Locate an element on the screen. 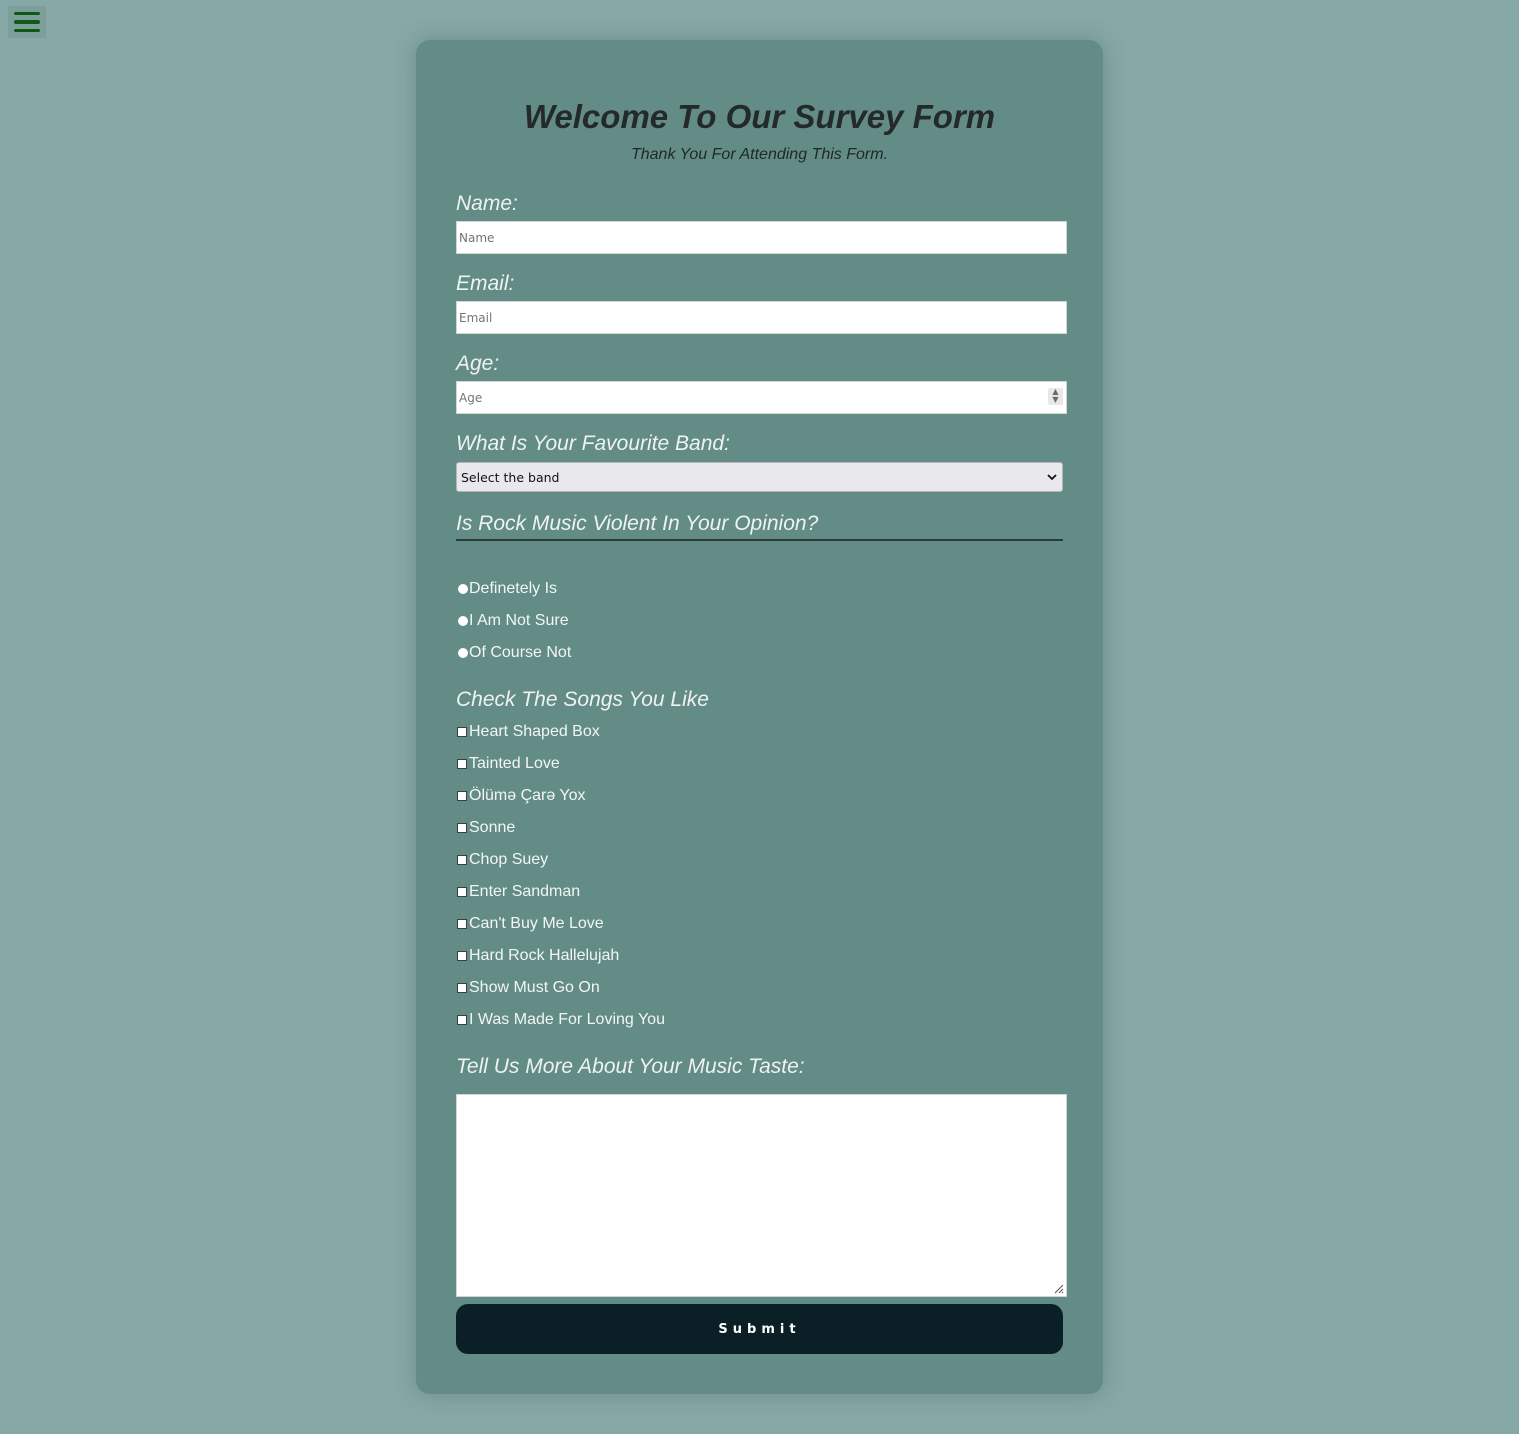 The image size is (1519, 1434). age-stepper: ▲ ▼ is located at coordinates (1055, 396).